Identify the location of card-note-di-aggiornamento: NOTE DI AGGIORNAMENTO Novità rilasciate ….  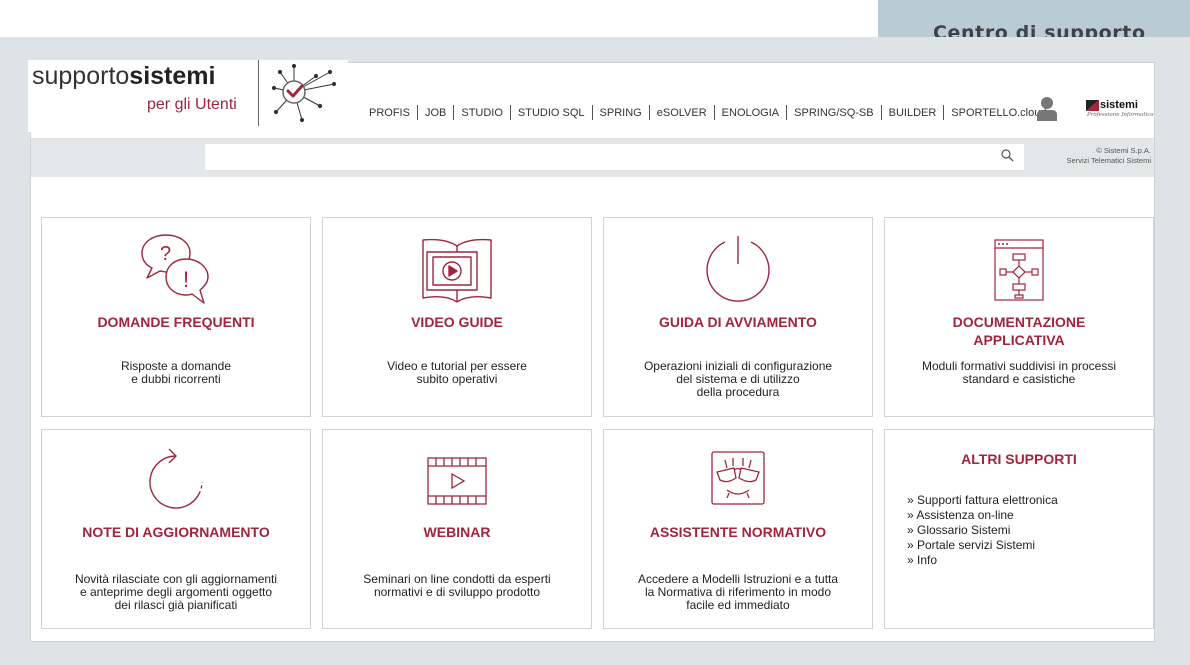
(176, 529).